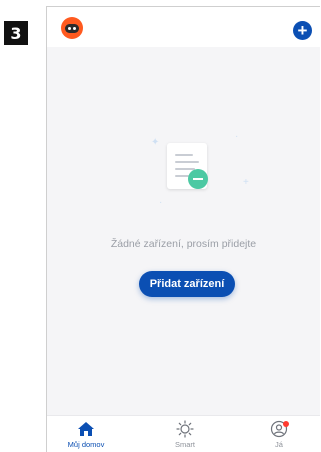 This screenshot has width=321, height=452. I want to click on step-number-badge: 3, so click(16, 33).